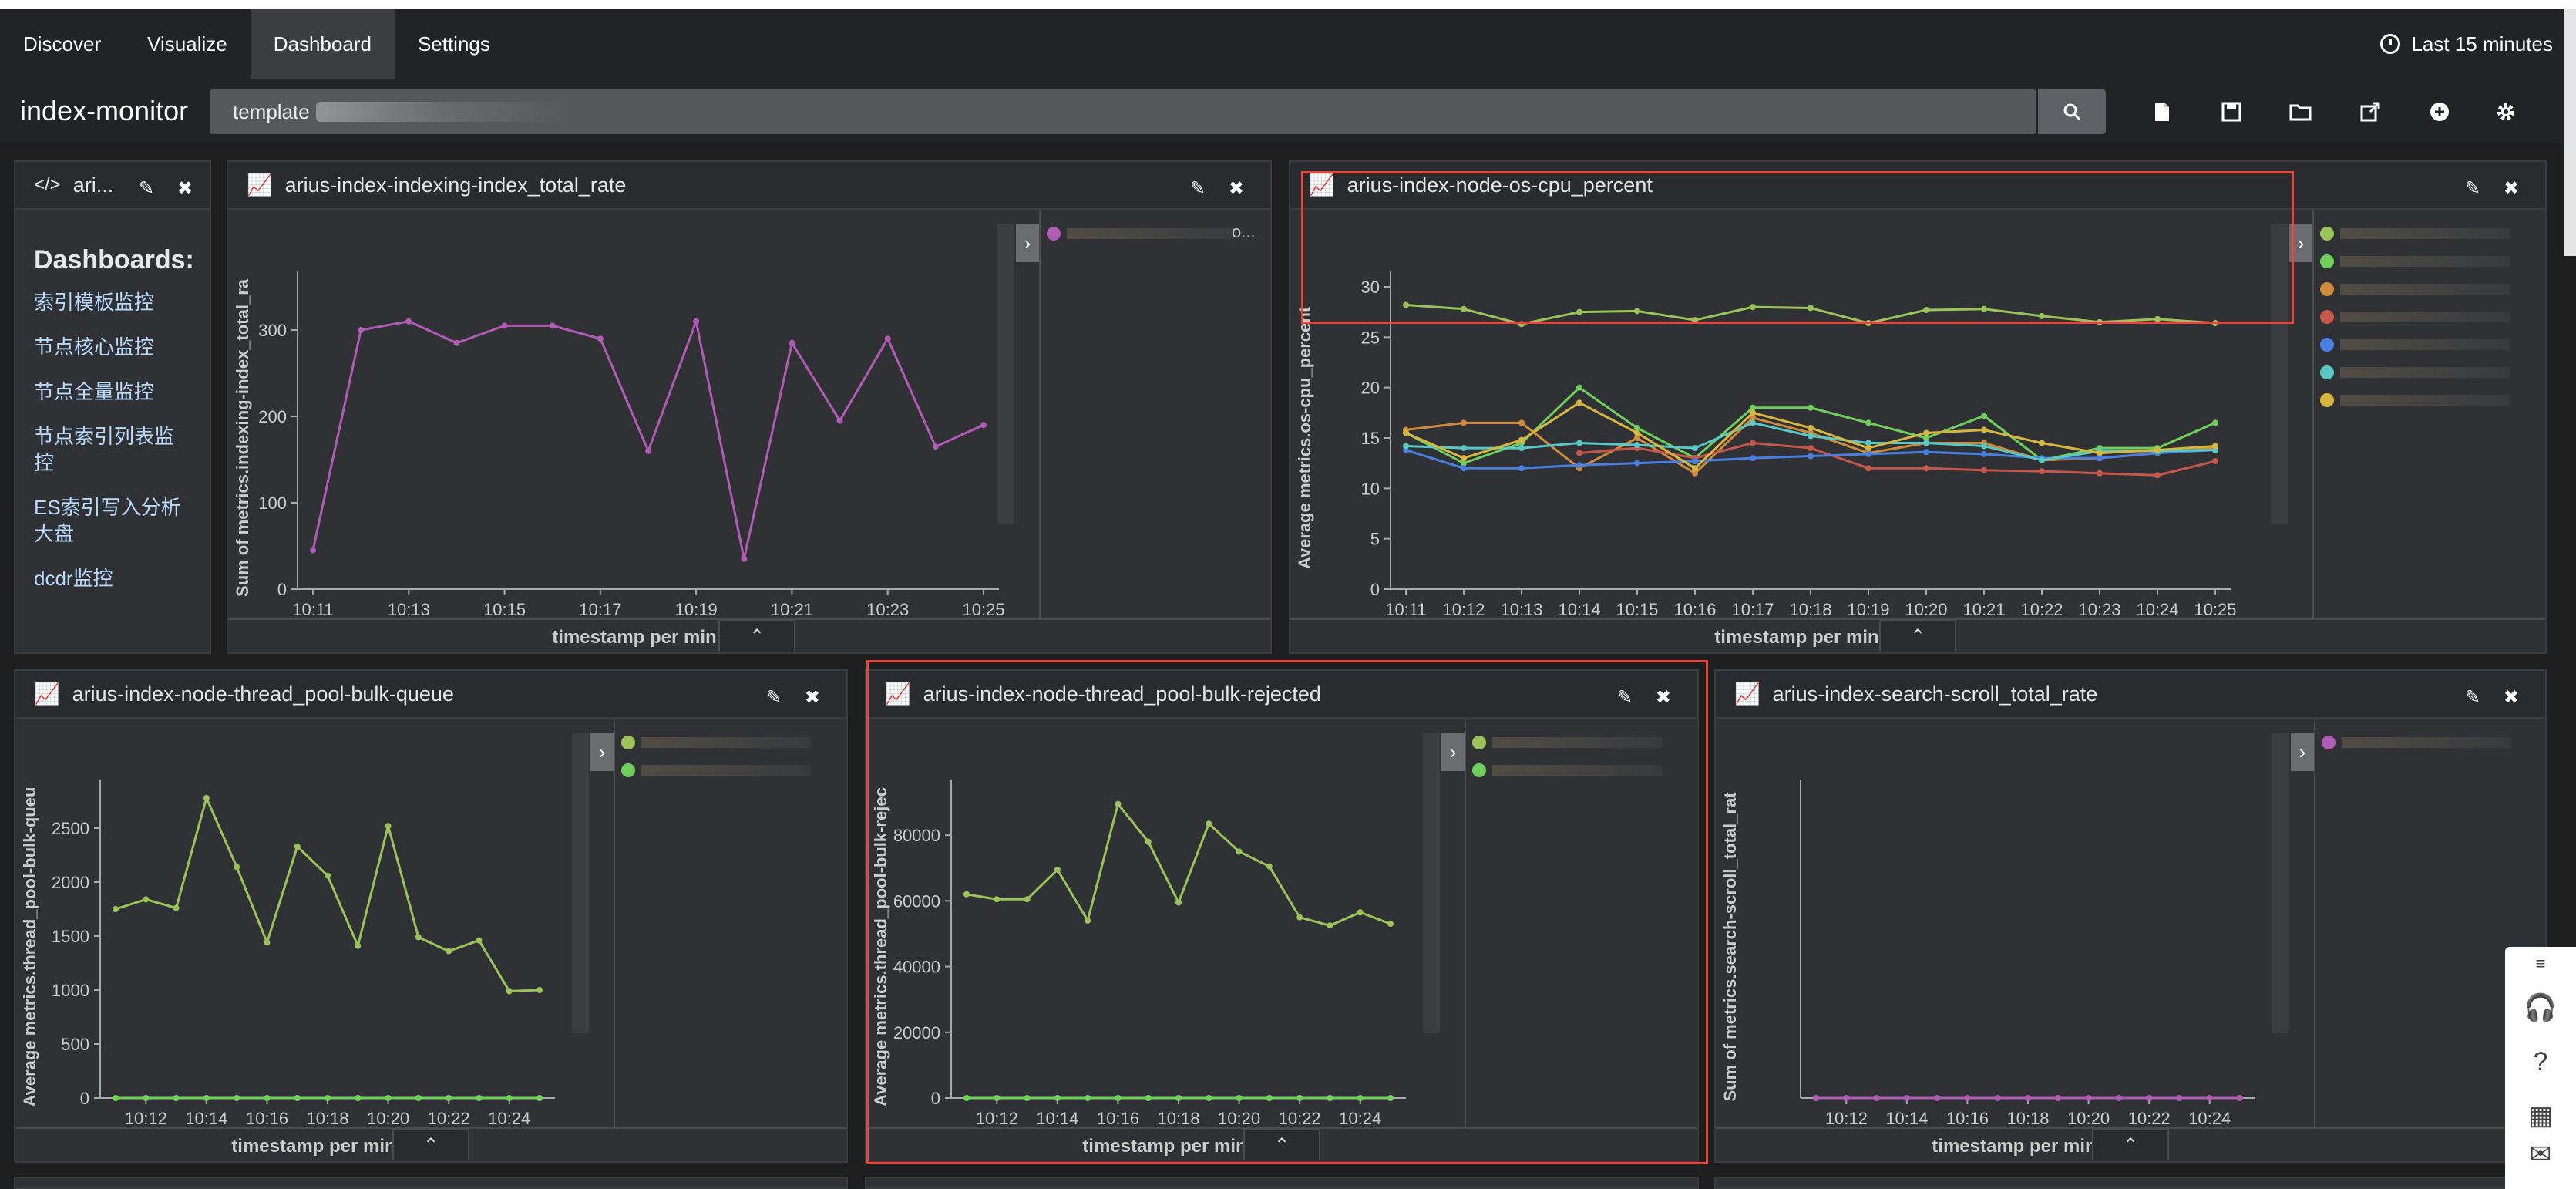  What do you see at coordinates (114, 449) in the screenshot?
I see `link-node-index-list: 节点索引列表监 控` at bounding box center [114, 449].